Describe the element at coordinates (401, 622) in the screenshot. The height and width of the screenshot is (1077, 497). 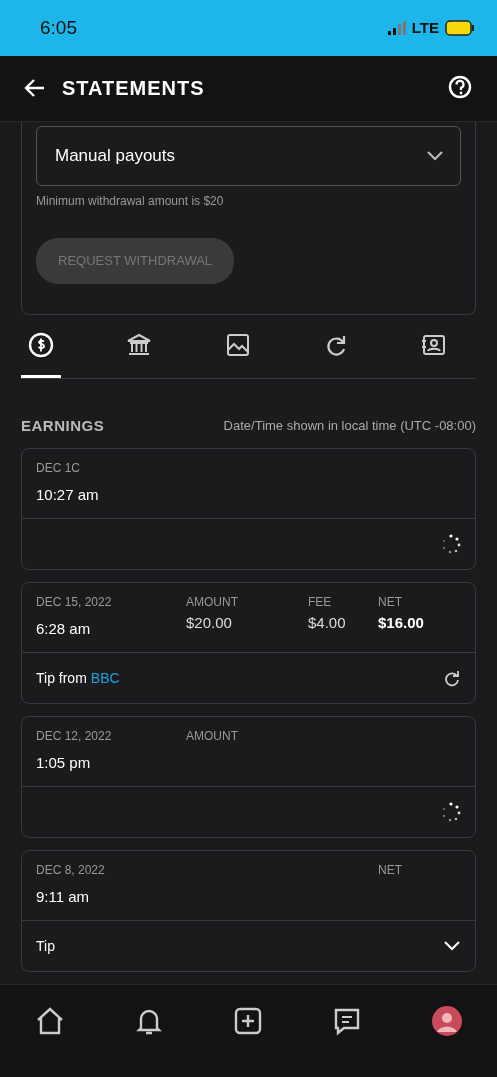
I see `net-value: $16.00` at that location.